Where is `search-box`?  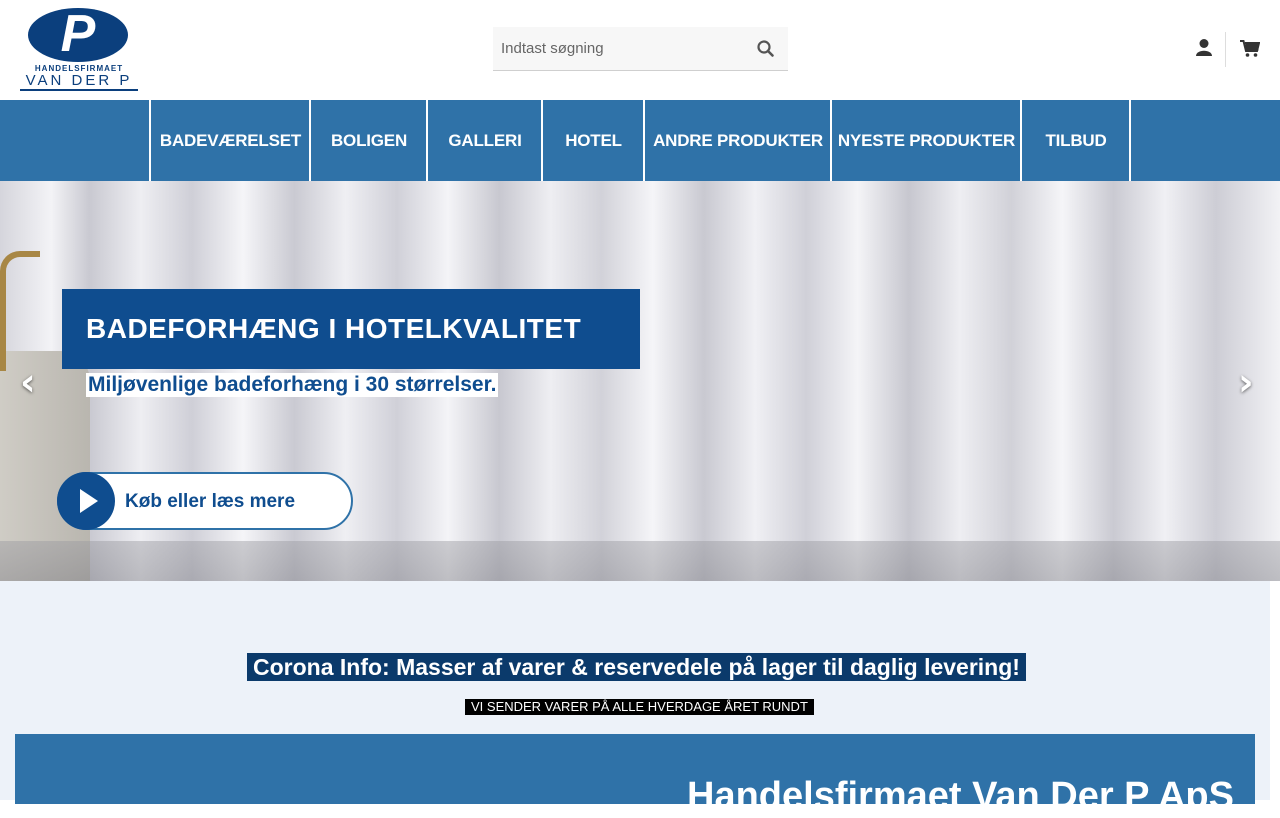
search-box is located at coordinates (640, 49).